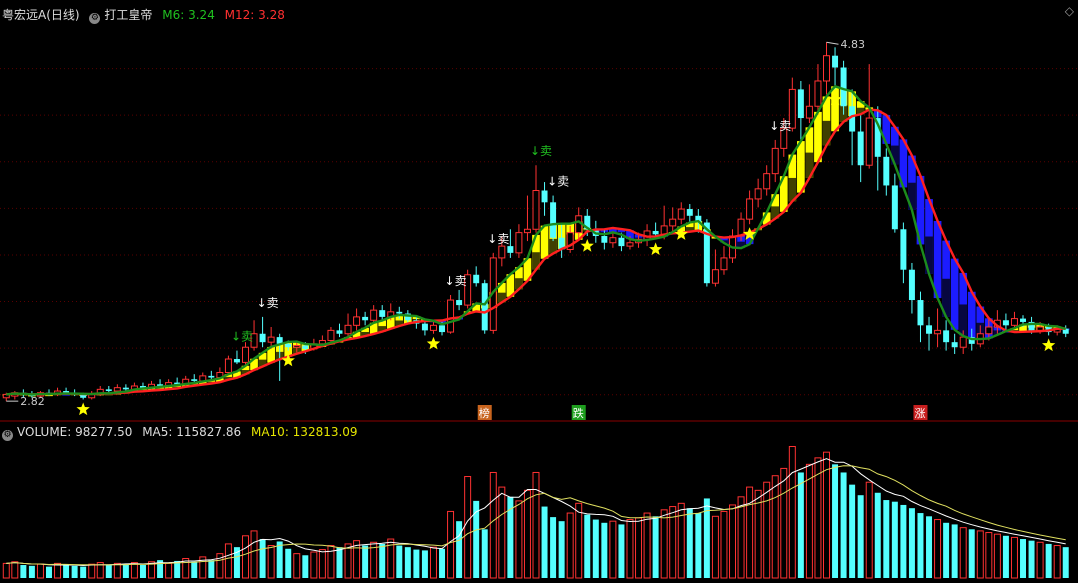  Describe the element at coordinates (919, 413) in the screenshot. I see `event-label: 涨` at that location.